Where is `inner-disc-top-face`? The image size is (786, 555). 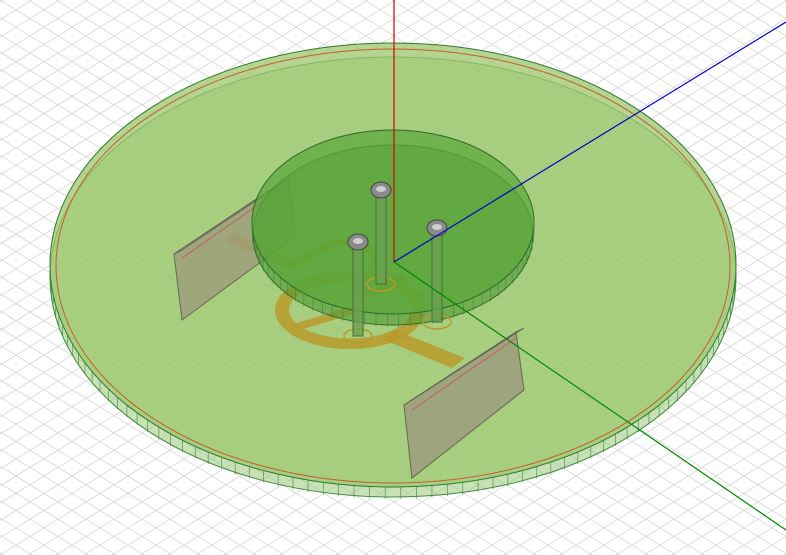
inner-disc-top-face is located at coordinates (393, 222).